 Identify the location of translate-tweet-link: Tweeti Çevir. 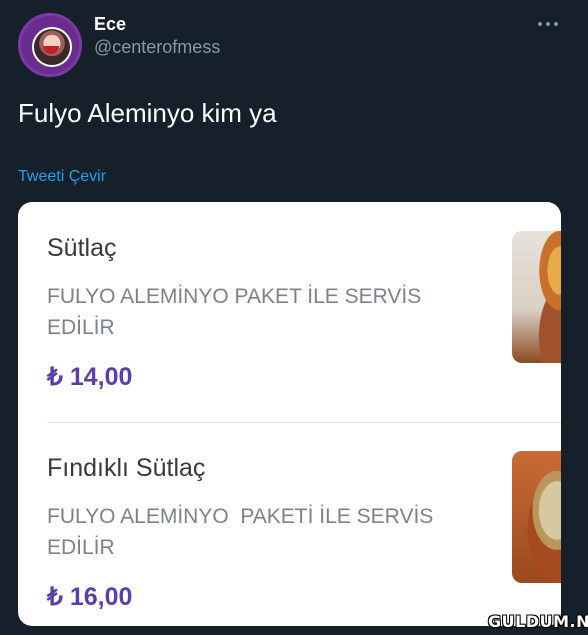
(62, 177).